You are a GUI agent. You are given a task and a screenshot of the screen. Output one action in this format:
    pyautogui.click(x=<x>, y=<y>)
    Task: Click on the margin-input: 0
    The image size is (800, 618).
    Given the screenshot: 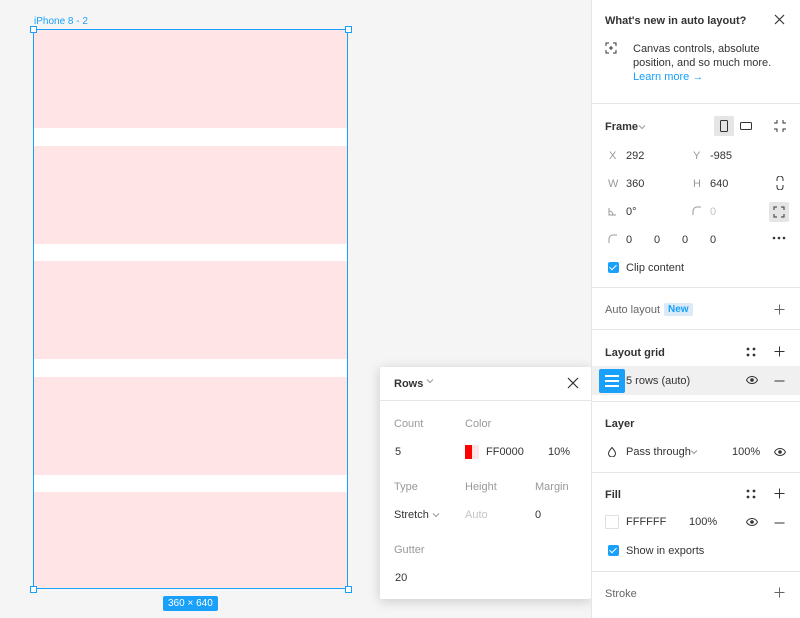 What is the action you would take?
    pyautogui.click(x=538, y=515)
    